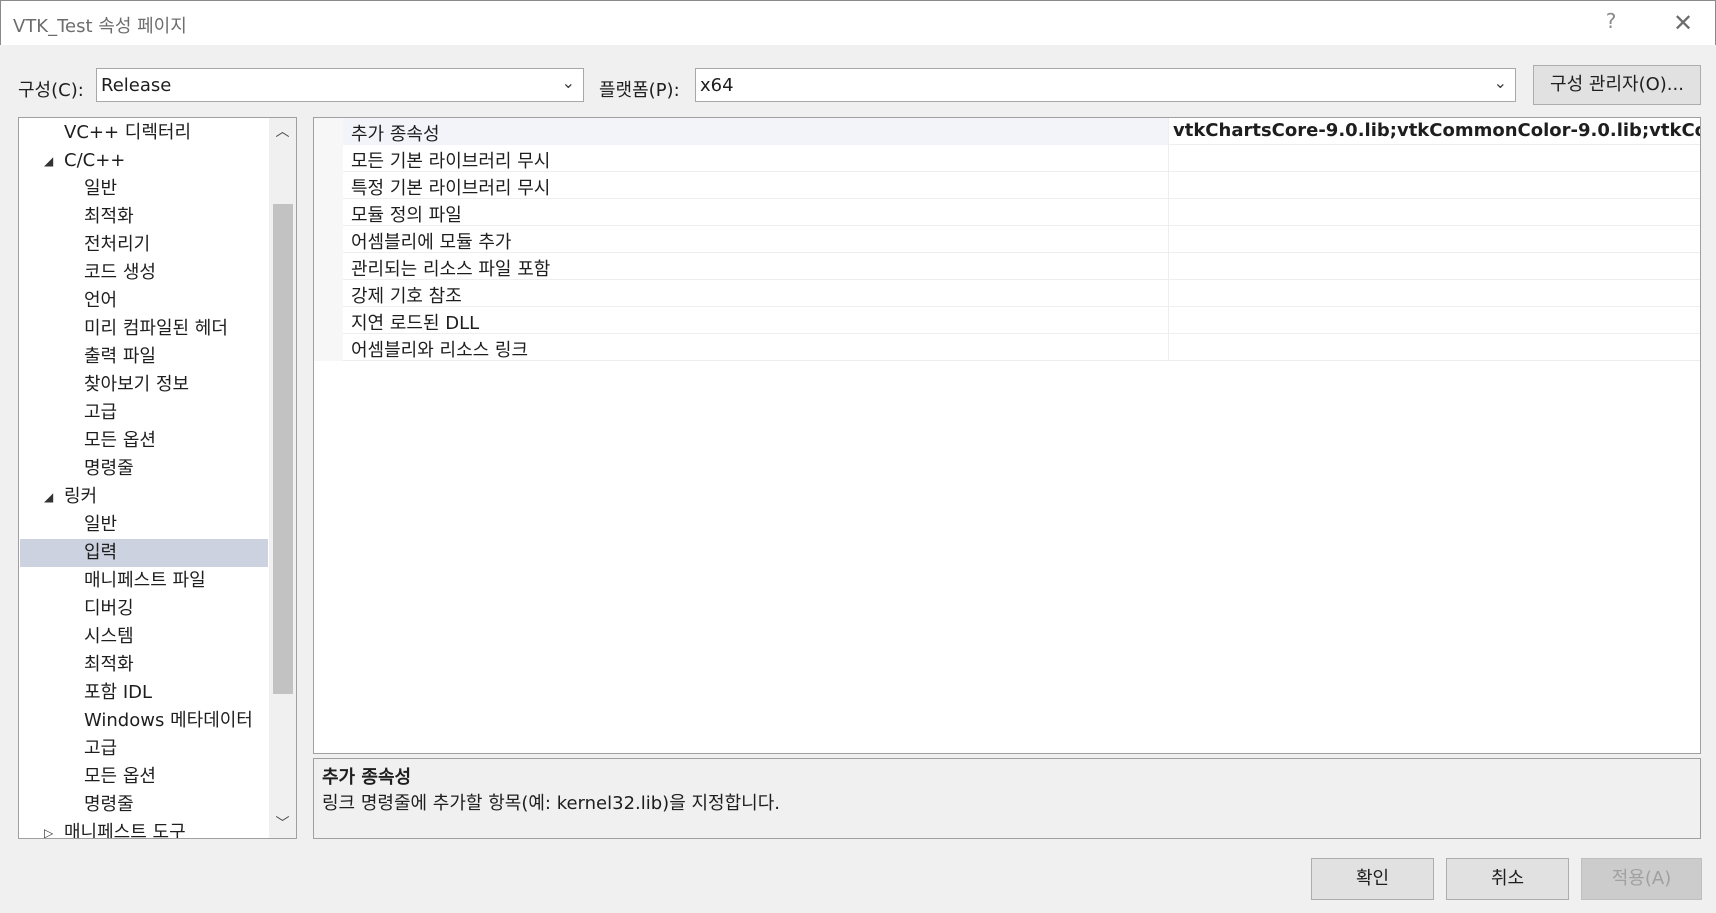 Image resolution: width=1716 pixels, height=913 pixels. Describe the element at coordinates (1372, 879) in the screenshot. I see `ok-button: 확인` at that location.